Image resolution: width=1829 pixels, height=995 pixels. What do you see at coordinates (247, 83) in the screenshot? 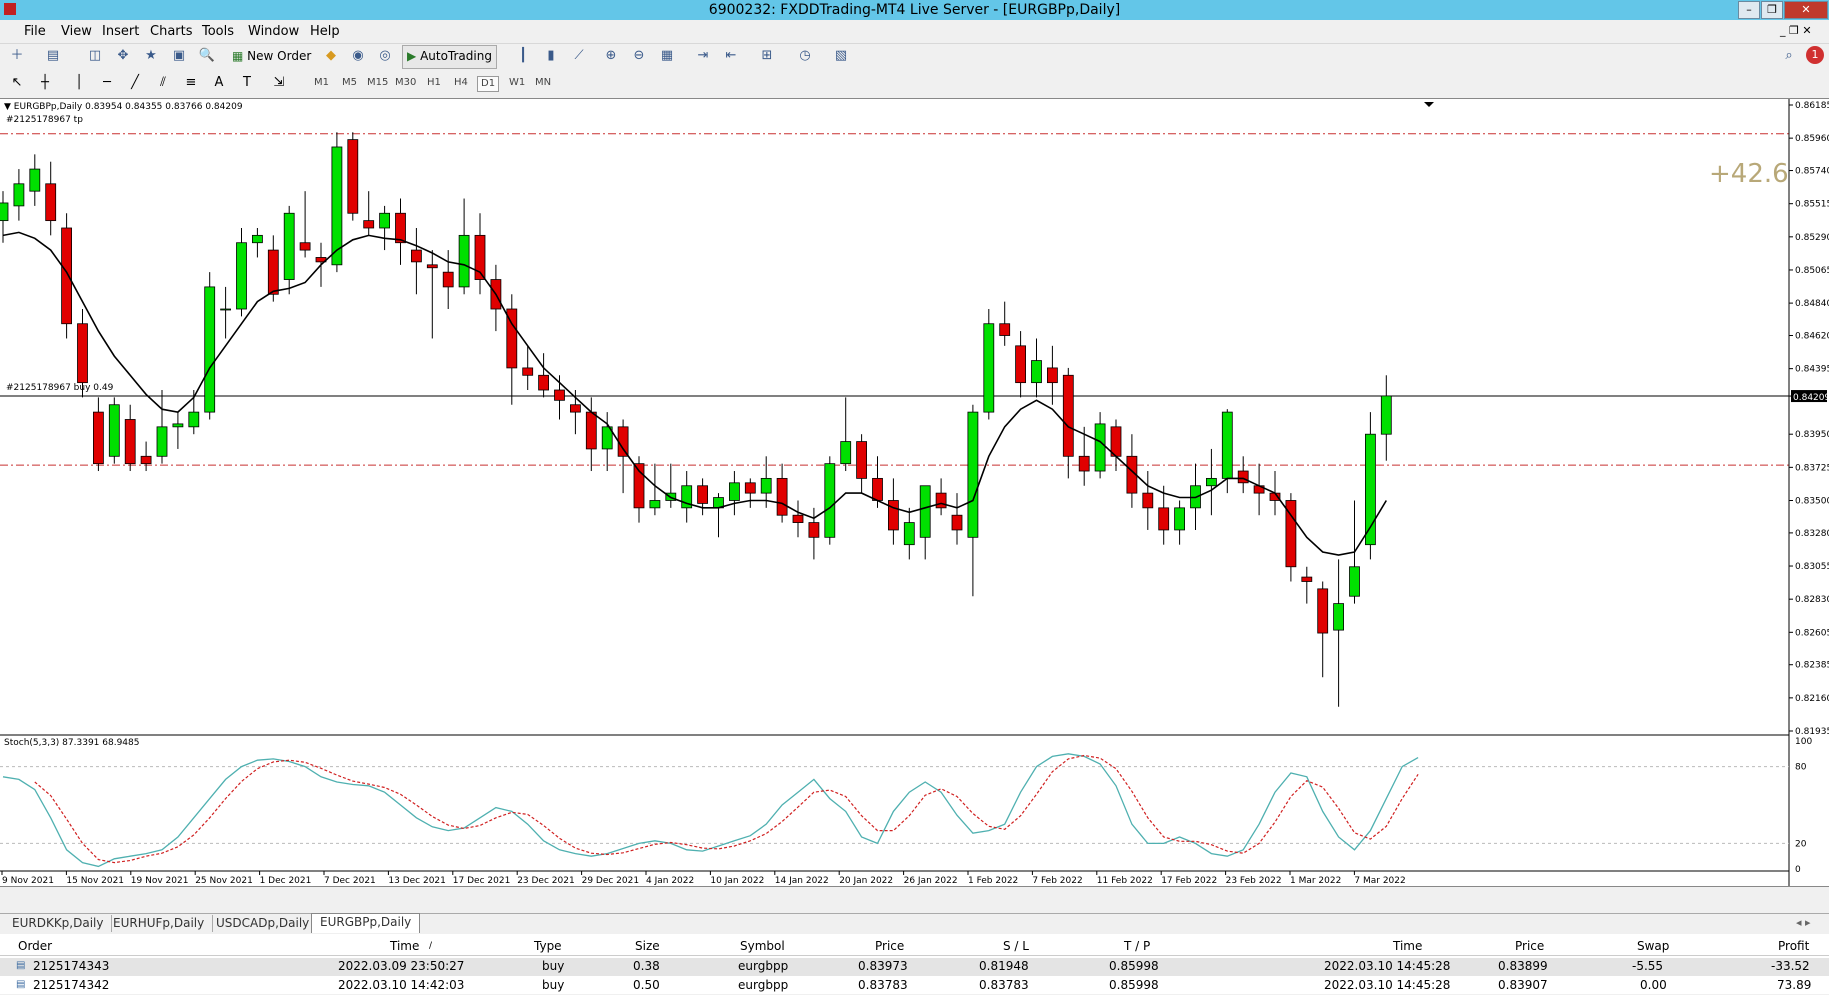
I see `text-label-icon: T` at bounding box center [247, 83].